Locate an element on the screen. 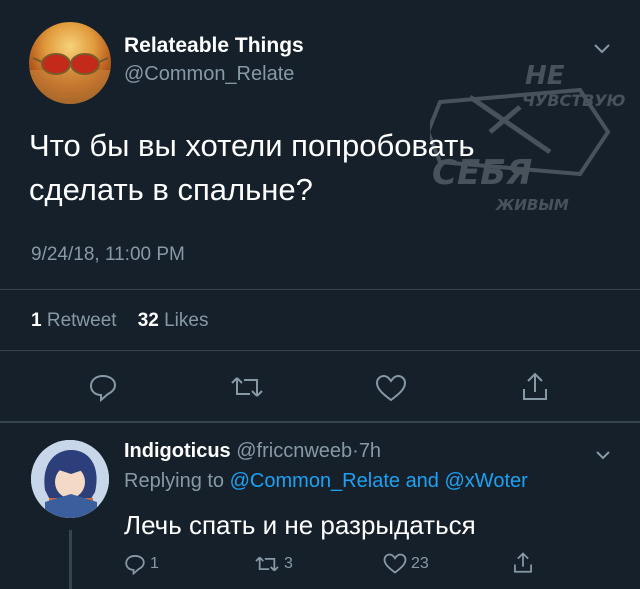 Image resolution: width=640 pixels, height=589 pixels. watermark-text-1: НЕ is located at coordinates (545, 76).